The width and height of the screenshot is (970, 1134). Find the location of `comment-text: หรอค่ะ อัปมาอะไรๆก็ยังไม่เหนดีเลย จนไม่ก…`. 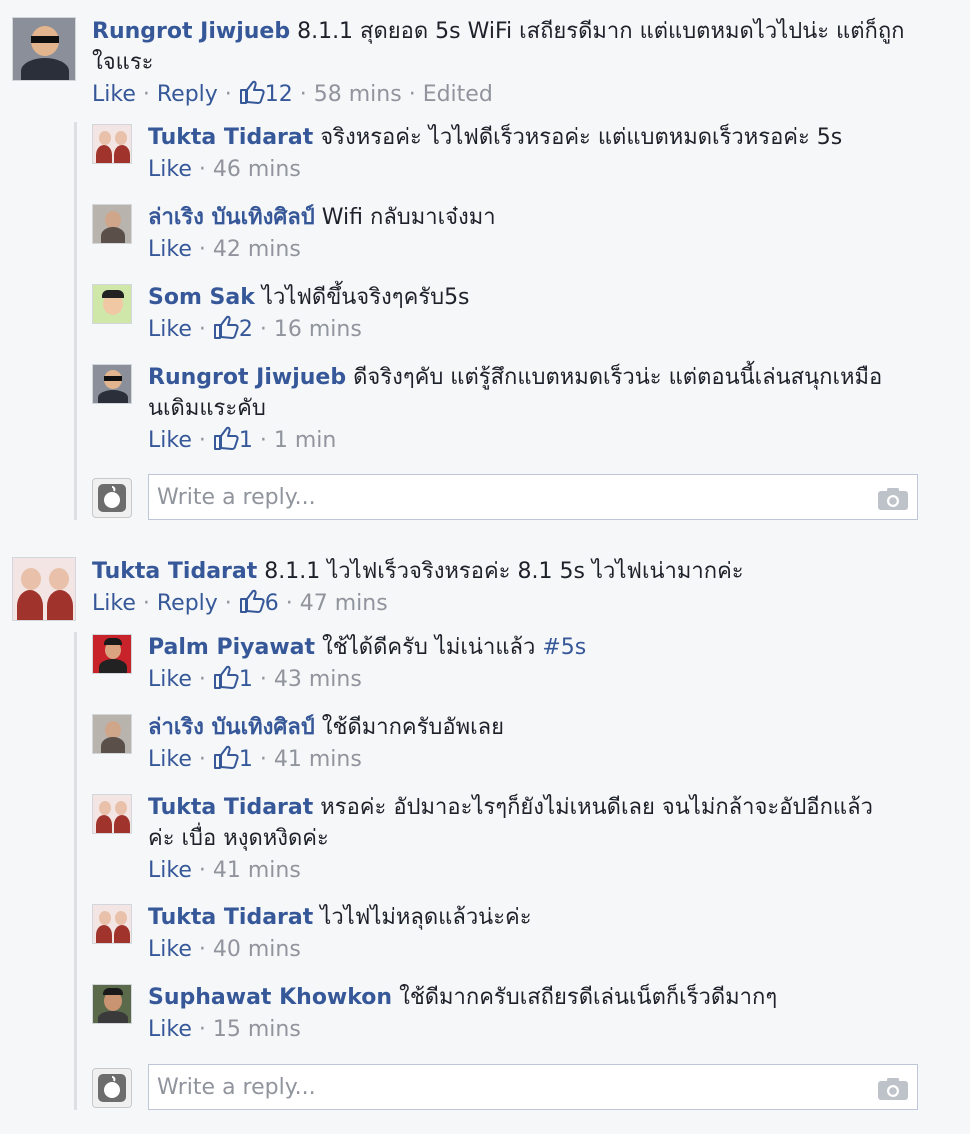

comment-text: หรอค่ะ อัปมาอะไรๆก็ยังไม่เหนดีเลย จนไม่ก… is located at coordinates (596, 807).